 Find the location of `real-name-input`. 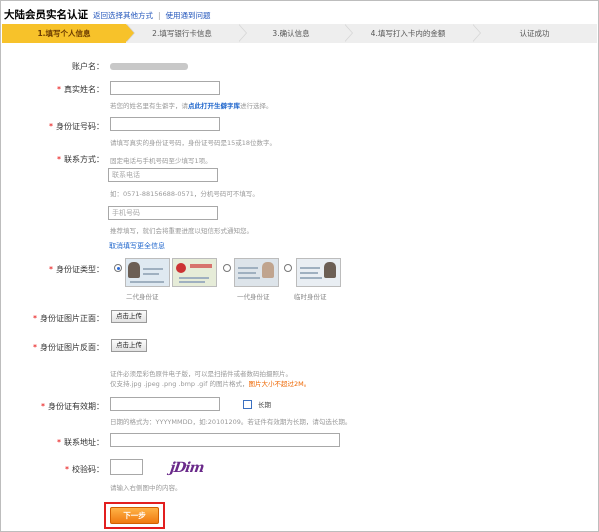

real-name-input is located at coordinates (165, 88).